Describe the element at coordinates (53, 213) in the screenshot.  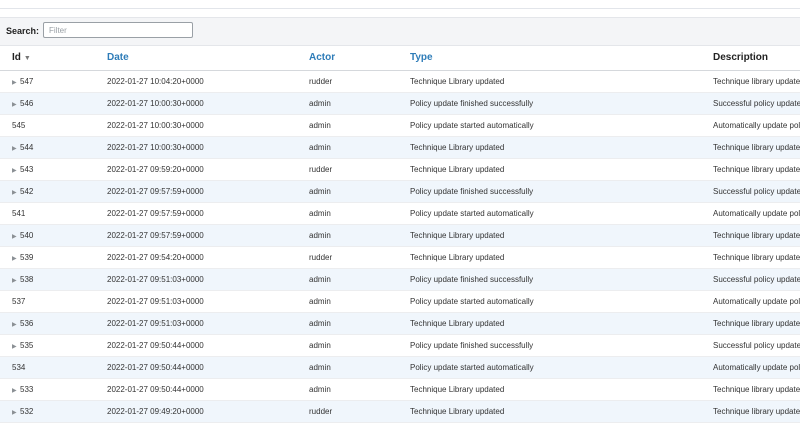
I see `row-id-cell: 541` at that location.